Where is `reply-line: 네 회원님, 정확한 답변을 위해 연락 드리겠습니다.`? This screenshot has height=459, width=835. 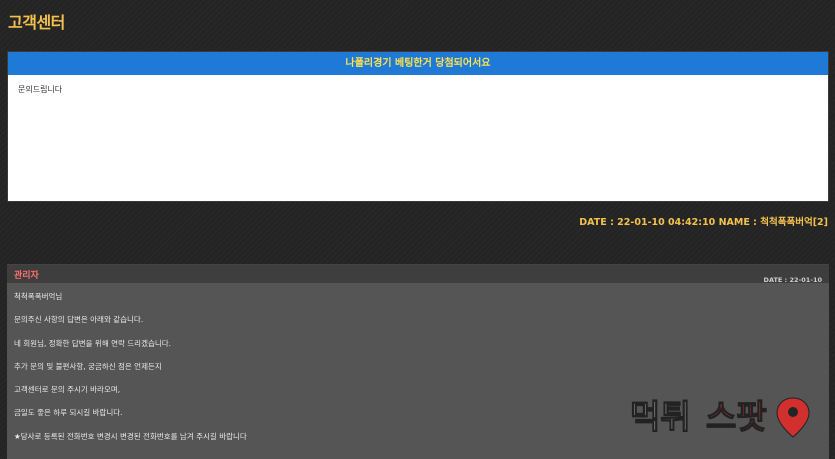 reply-line: 네 회원님, 정확한 답변을 위해 연락 드리겠습니다. is located at coordinates (93, 343).